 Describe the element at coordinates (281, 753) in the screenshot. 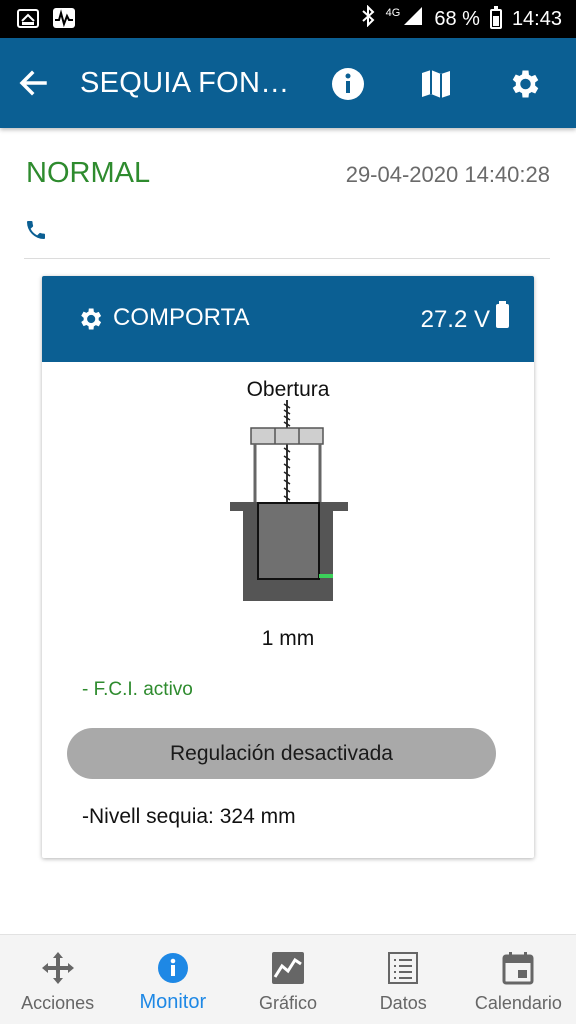

I see `regulation-button: Regulación desactivada` at that location.